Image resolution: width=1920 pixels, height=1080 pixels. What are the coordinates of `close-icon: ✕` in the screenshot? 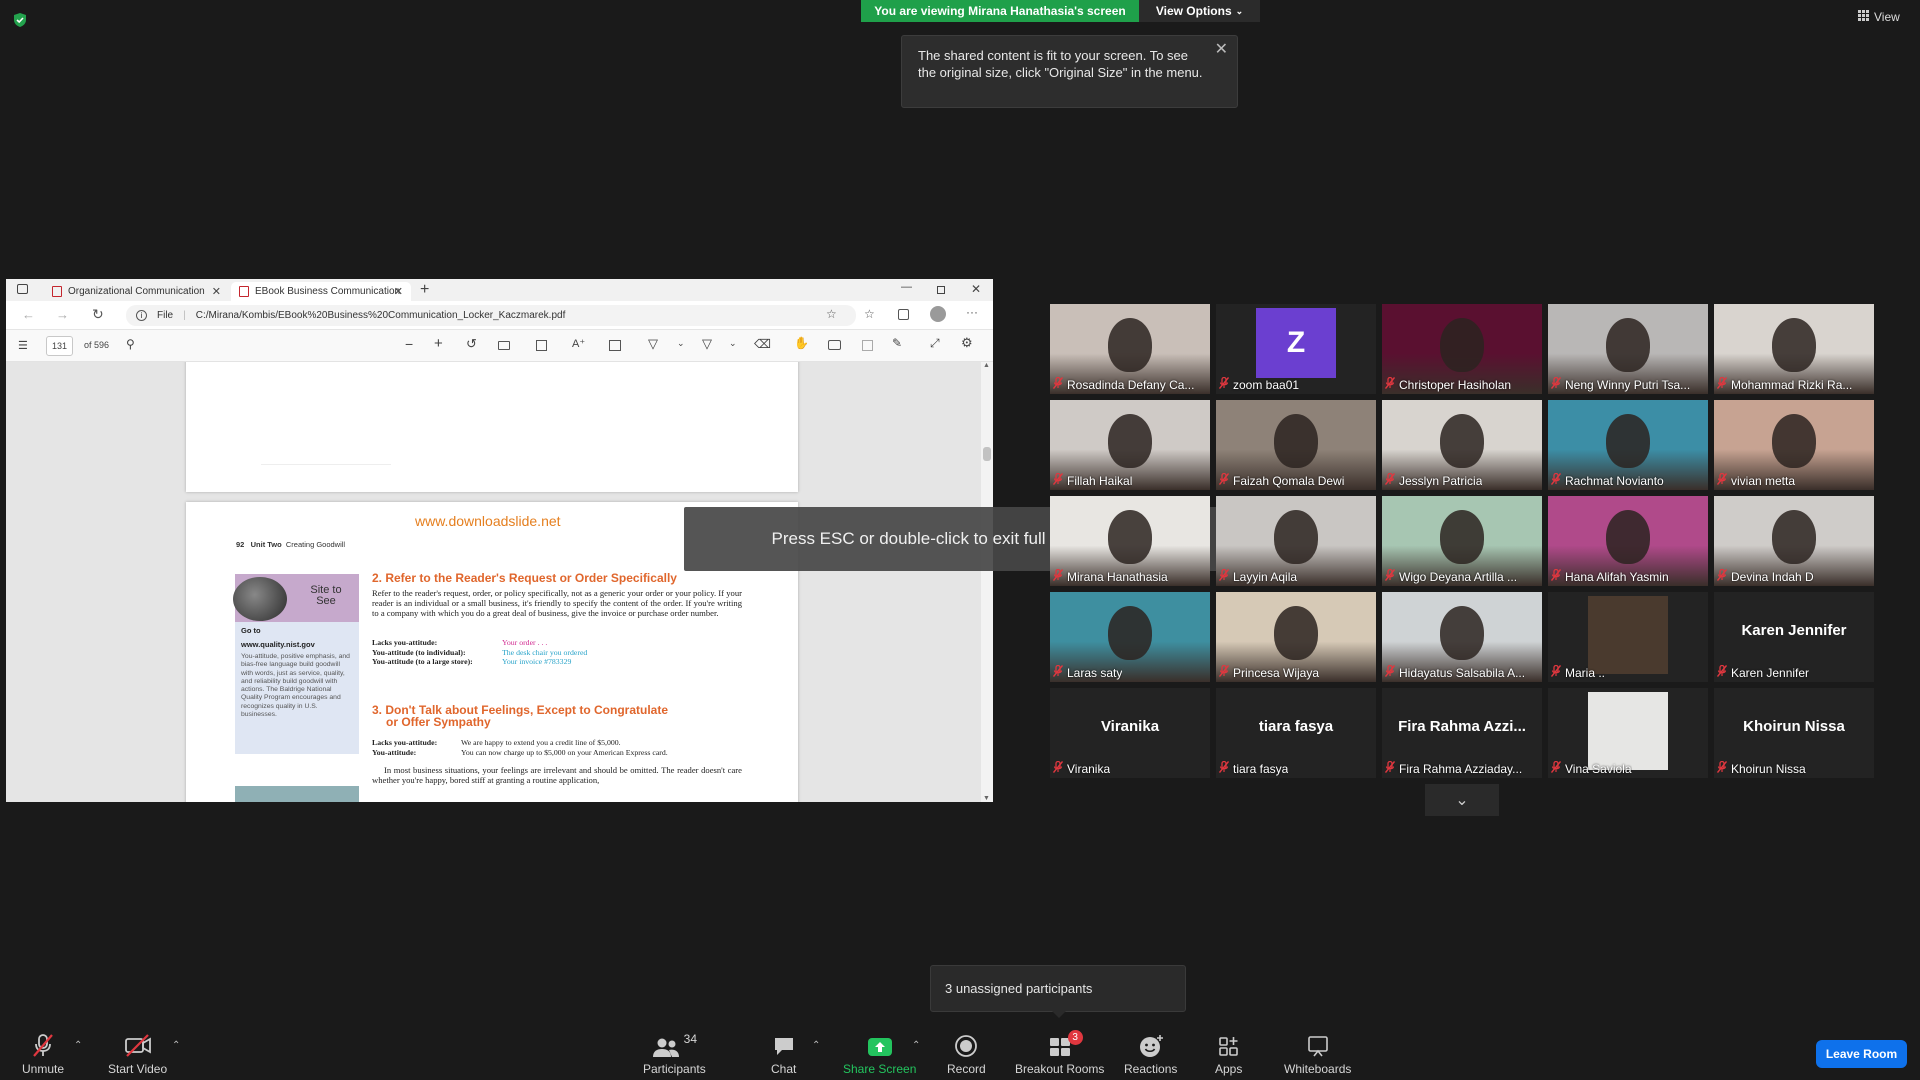 It's located at (1221, 49).